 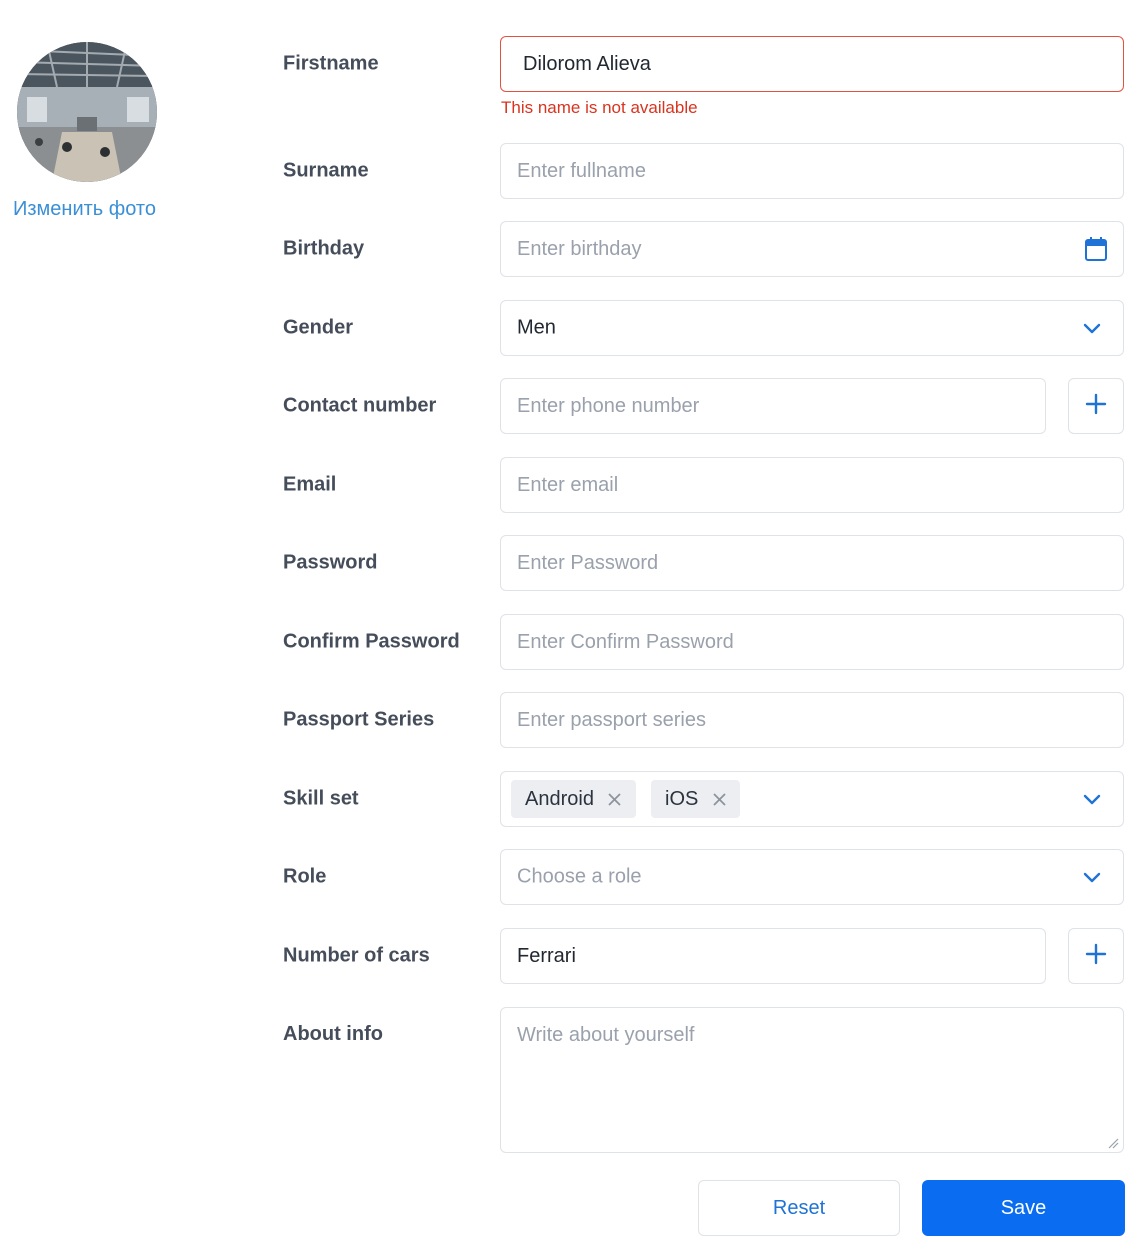 I want to click on password-label: Password, so click(x=330, y=562).